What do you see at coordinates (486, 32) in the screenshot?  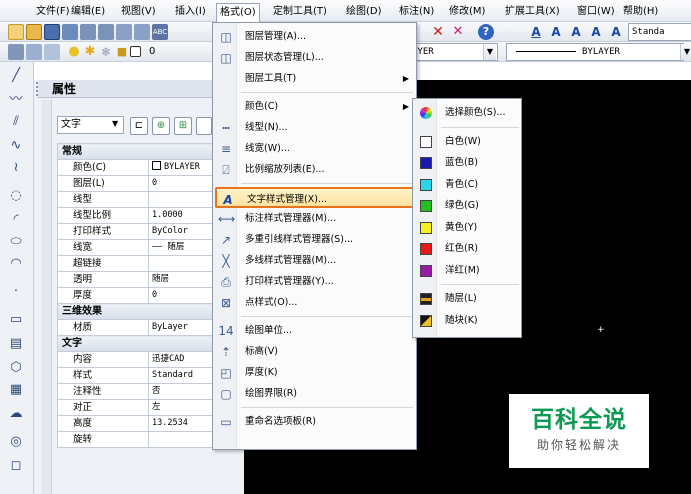 I see `help-icon: ?` at bounding box center [486, 32].